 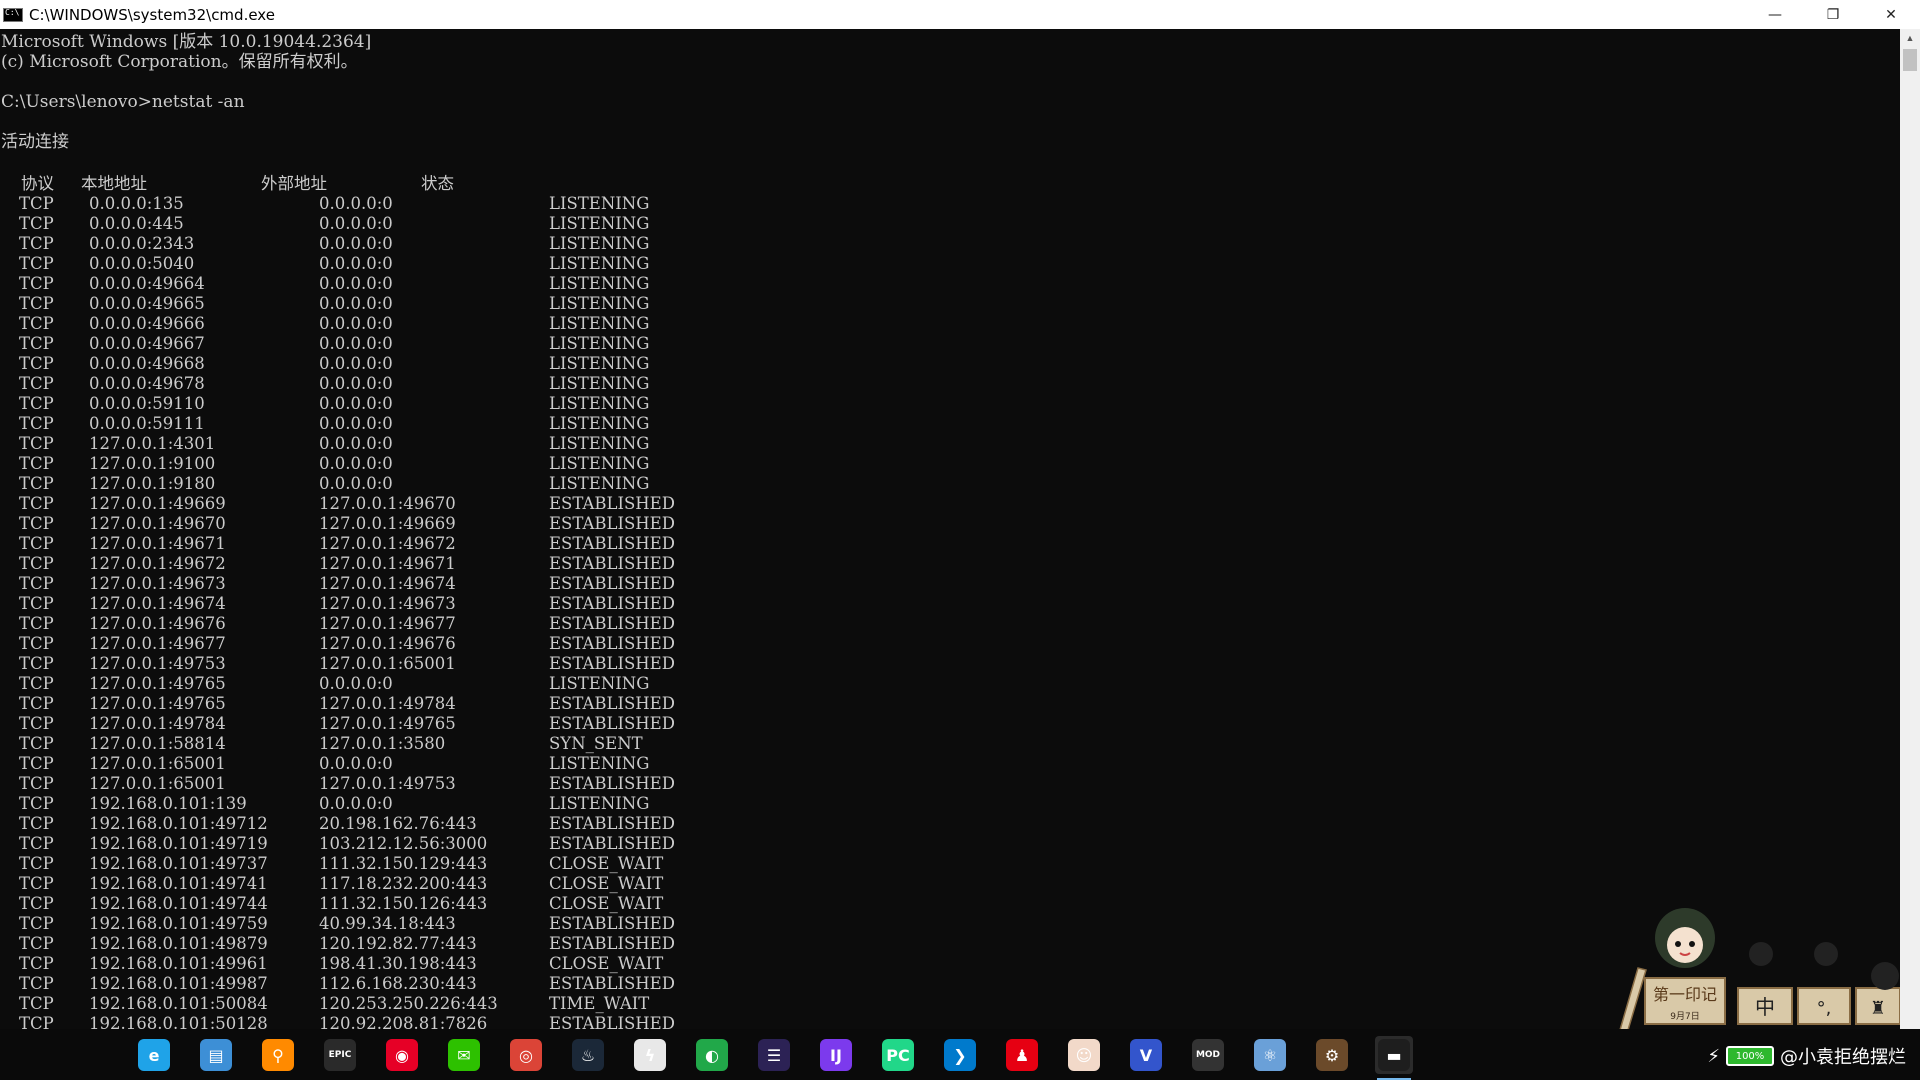 What do you see at coordinates (402, 1055) in the screenshot?
I see `netease-music-icon: ◉` at bounding box center [402, 1055].